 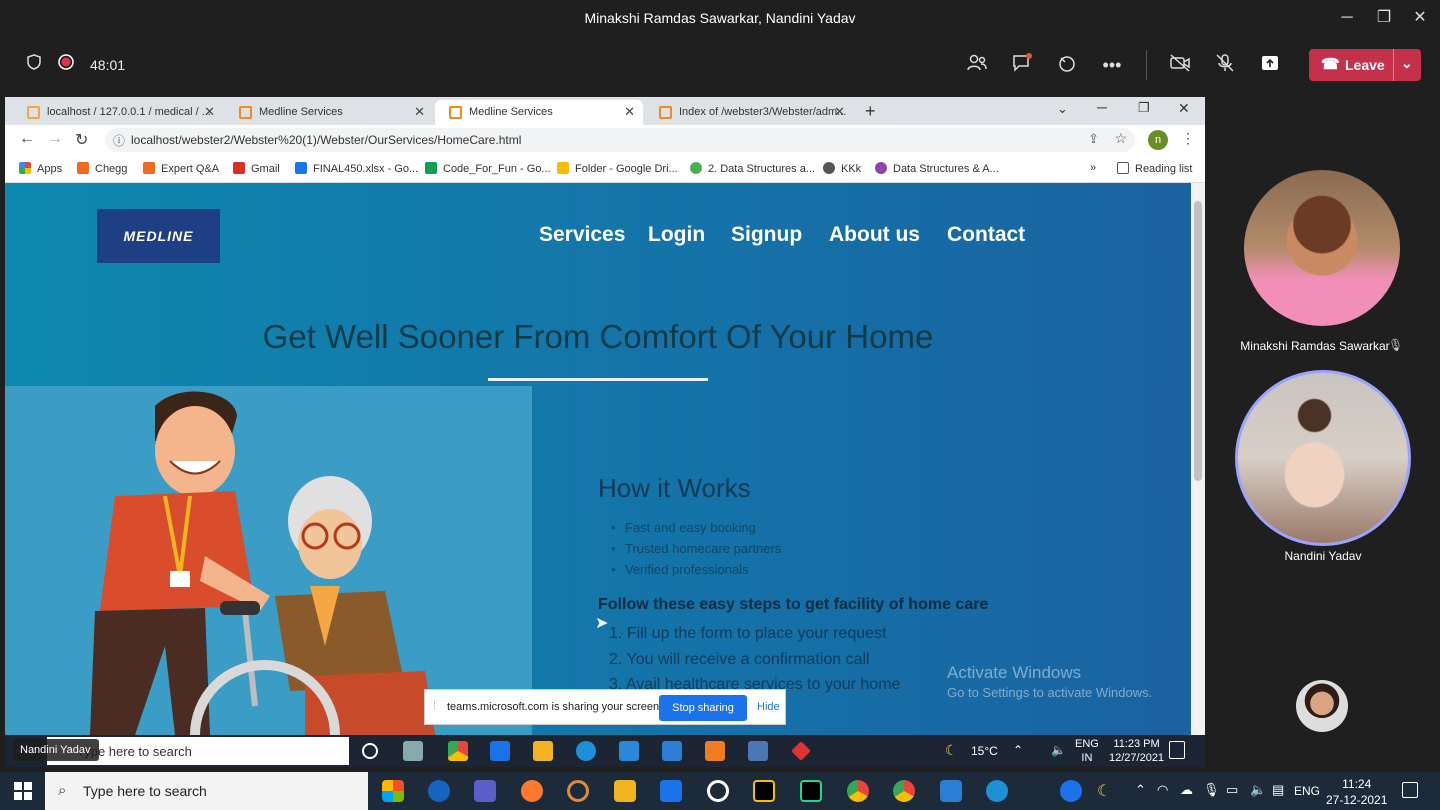 What do you see at coordinates (1136, 751) in the screenshot?
I see `remote-clock: 11:23 PM 12/27/2021` at bounding box center [1136, 751].